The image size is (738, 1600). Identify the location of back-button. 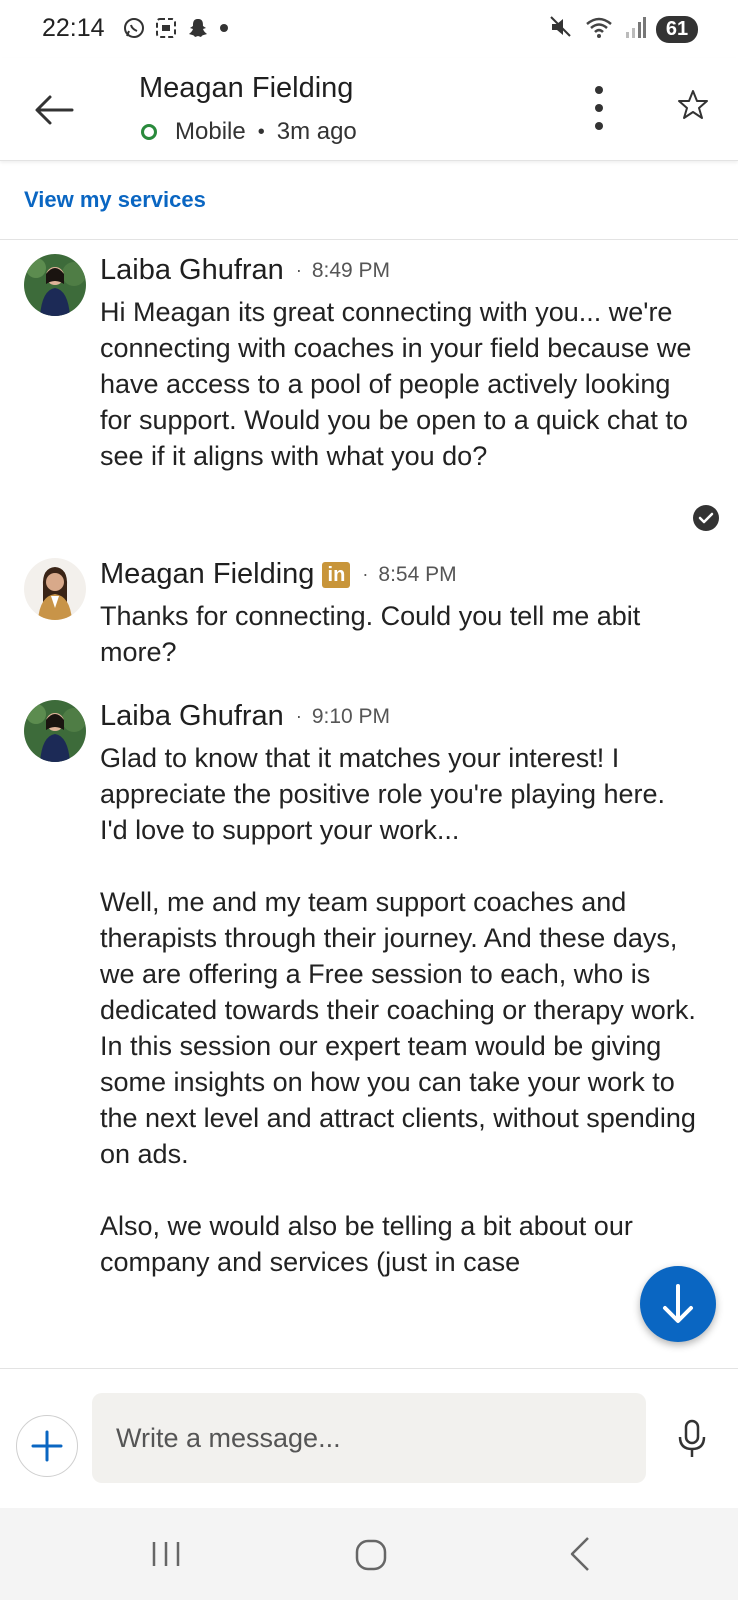
(54, 110).